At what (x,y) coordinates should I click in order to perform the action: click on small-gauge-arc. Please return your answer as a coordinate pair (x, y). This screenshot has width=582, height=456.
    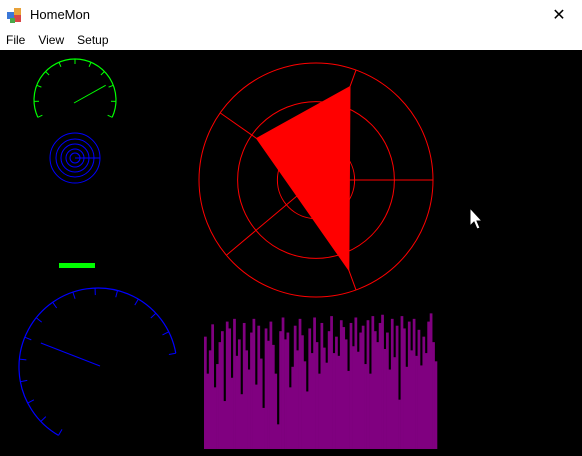
    Looking at the image, I should click on (75, 88).